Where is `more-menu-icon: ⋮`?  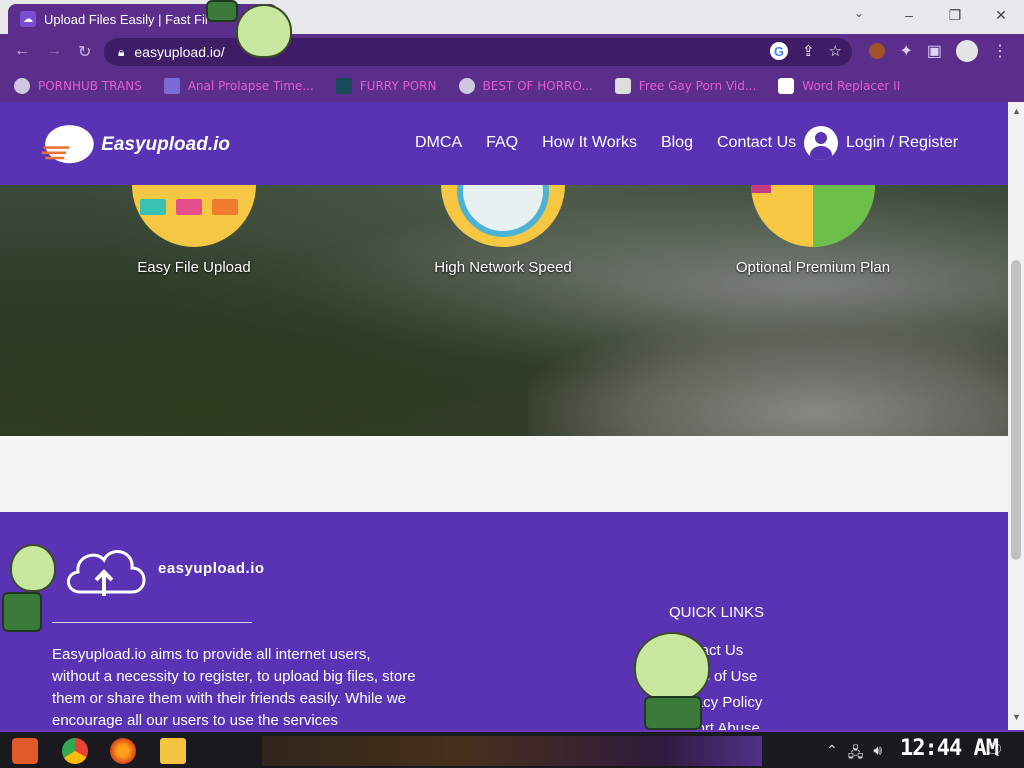 more-menu-icon: ⋮ is located at coordinates (1000, 51).